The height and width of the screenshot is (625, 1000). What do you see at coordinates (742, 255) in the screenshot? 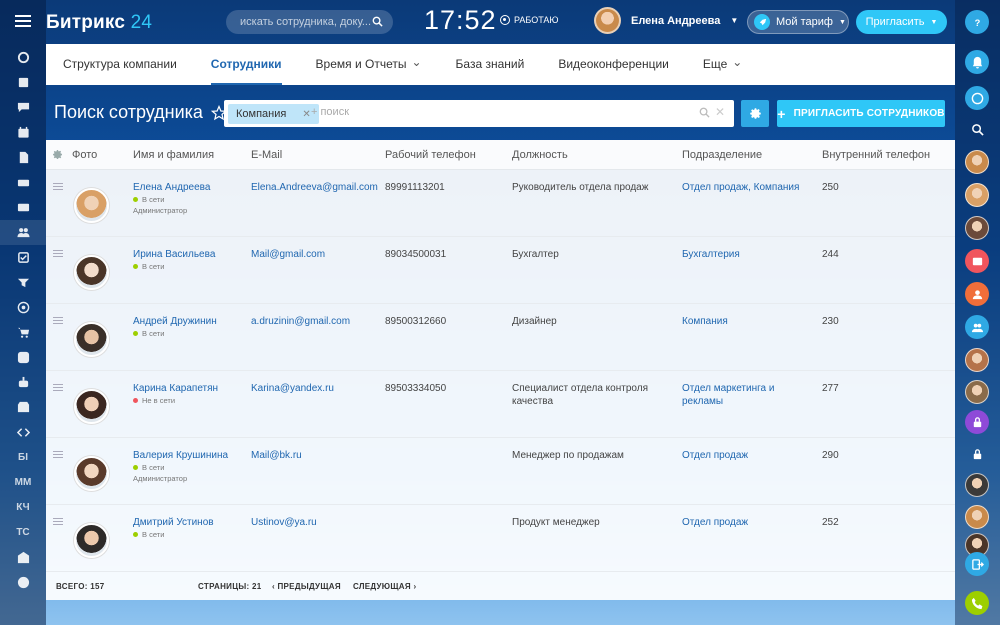
I see `department-link: Бухгалтерия` at bounding box center [742, 255].